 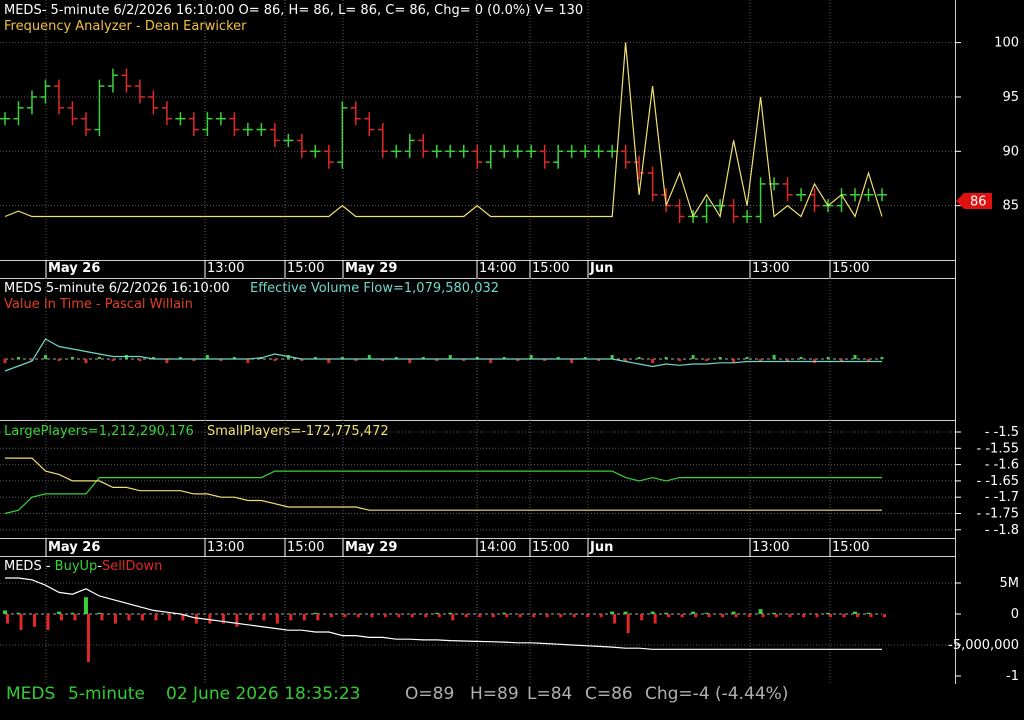 I want to click on y-tick-label-players: - -1.6, so click(x=1002, y=465).